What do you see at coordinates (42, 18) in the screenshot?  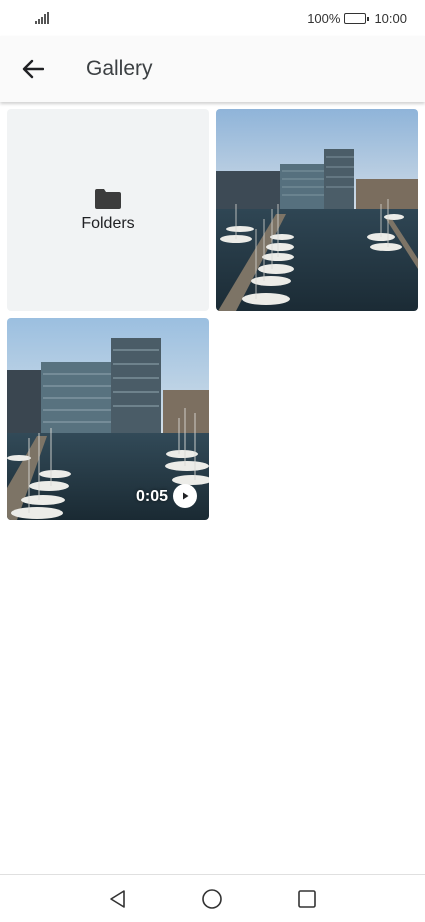 I see `signal-icon` at bounding box center [42, 18].